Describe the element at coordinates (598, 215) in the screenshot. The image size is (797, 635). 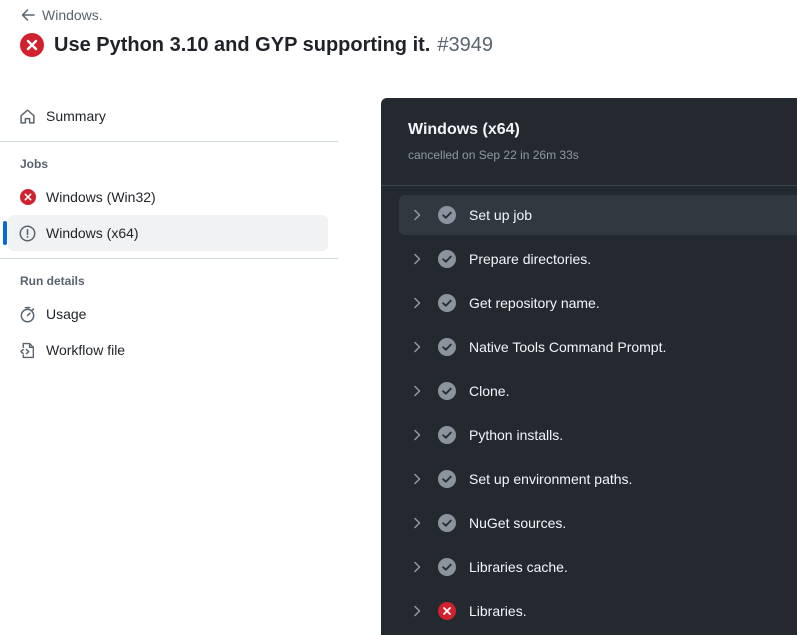
I see `job-step: Set up job` at that location.